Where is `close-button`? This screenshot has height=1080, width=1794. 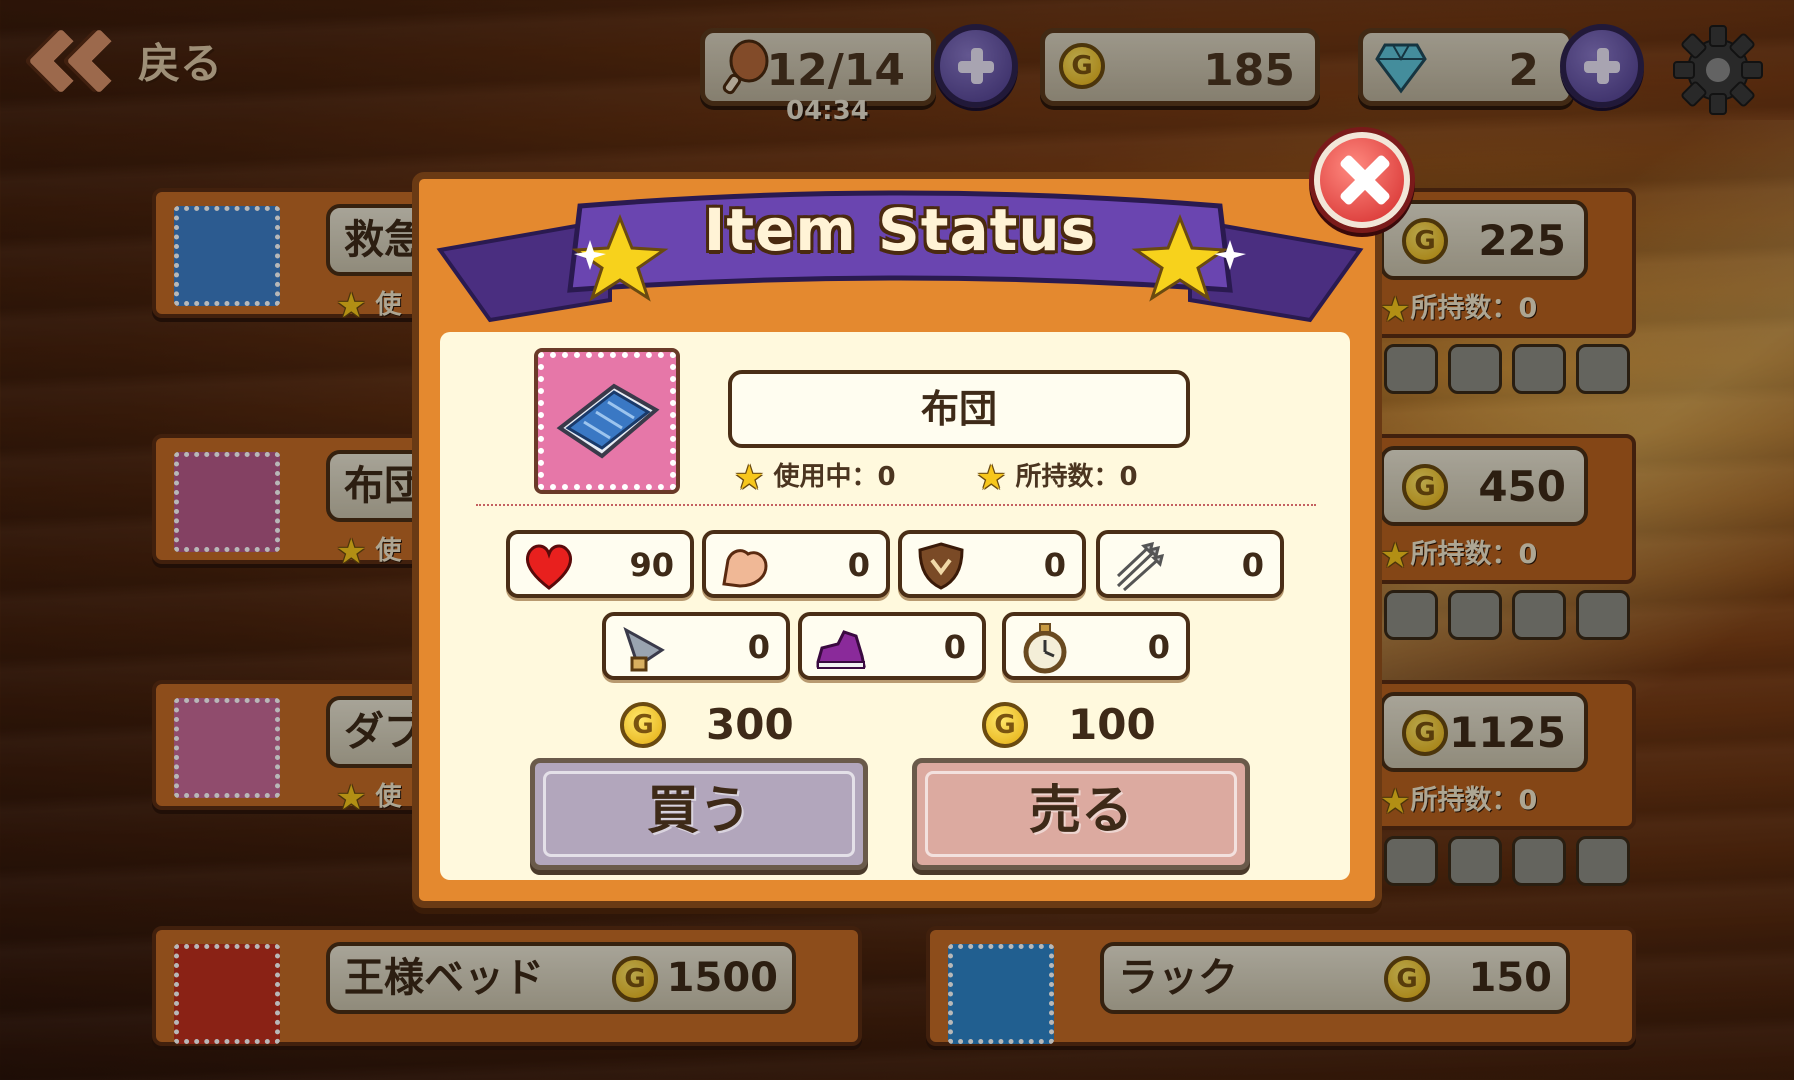 close-button is located at coordinates (1362, 180).